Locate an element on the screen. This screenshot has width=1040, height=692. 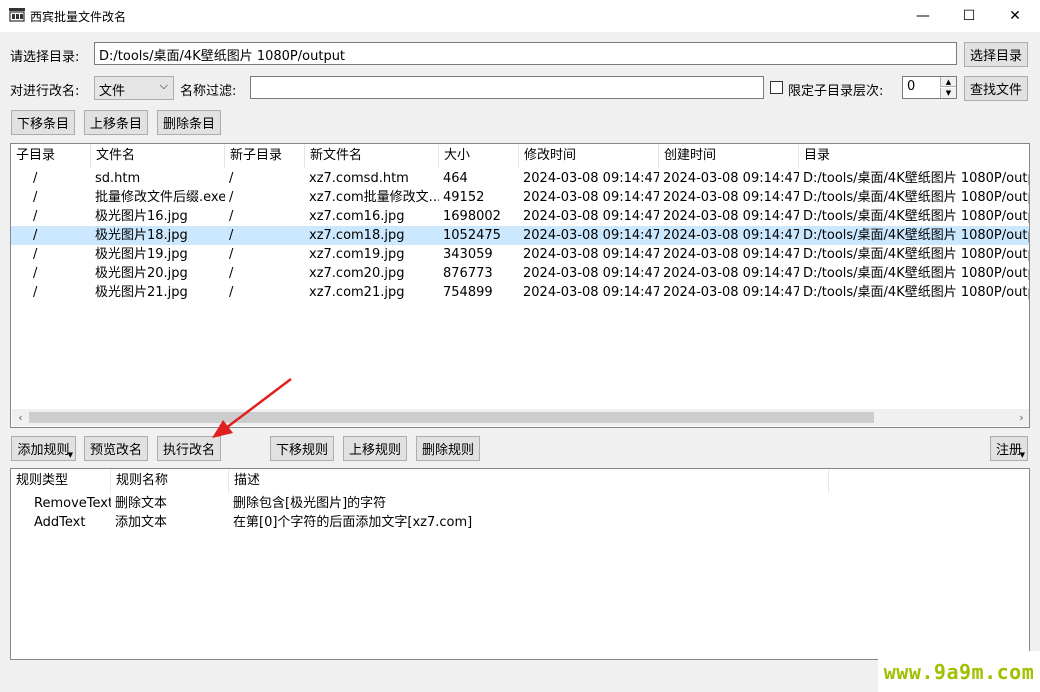
table-cell: 876773 is located at coordinates (468, 273).